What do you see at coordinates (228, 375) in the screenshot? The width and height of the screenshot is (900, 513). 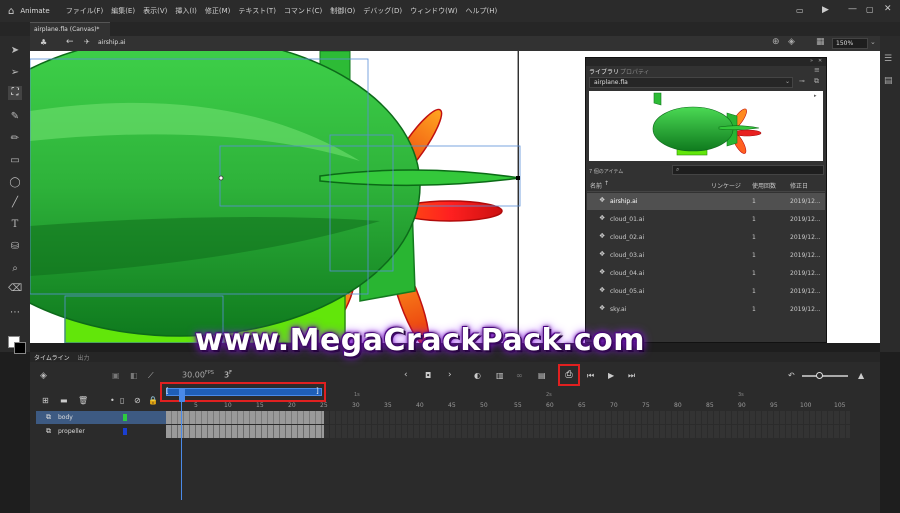 I see `current-frame-display: 3F` at bounding box center [228, 375].